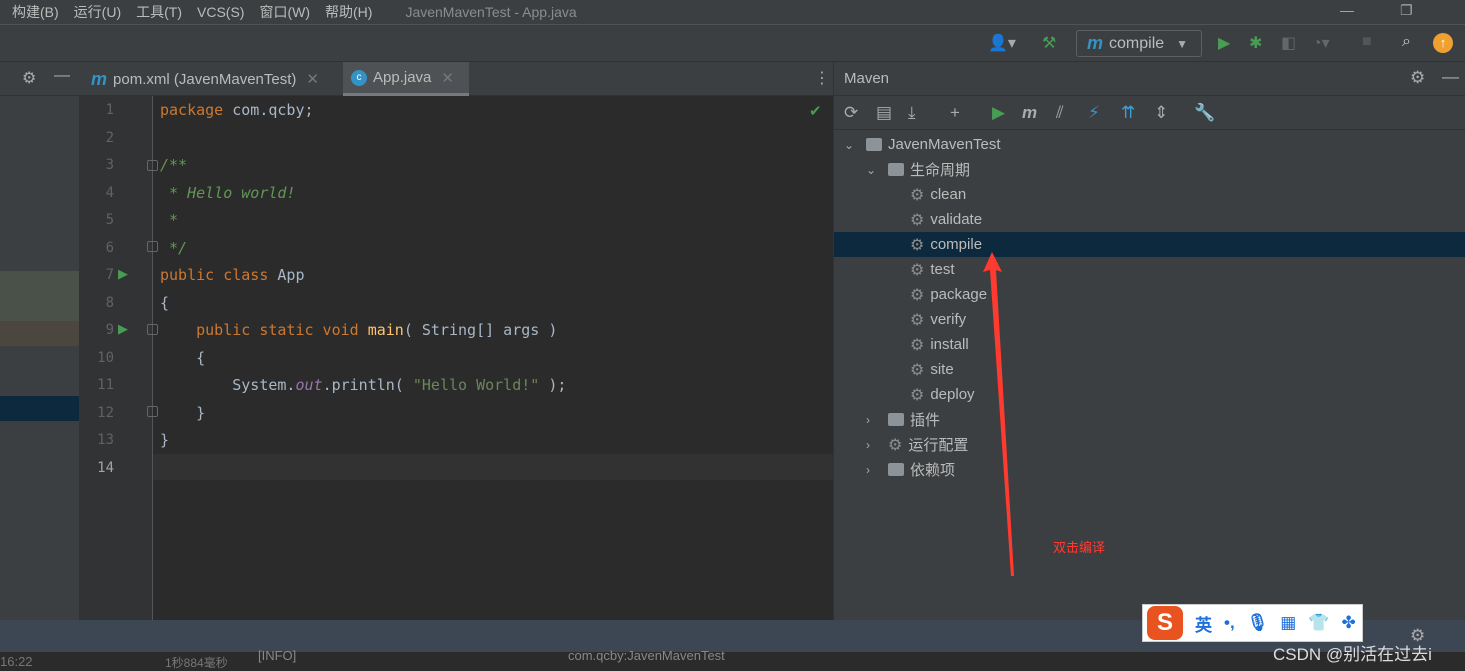 This screenshot has width=1465, height=671. I want to click on tree-plugins: › 插件, so click(1149, 419).